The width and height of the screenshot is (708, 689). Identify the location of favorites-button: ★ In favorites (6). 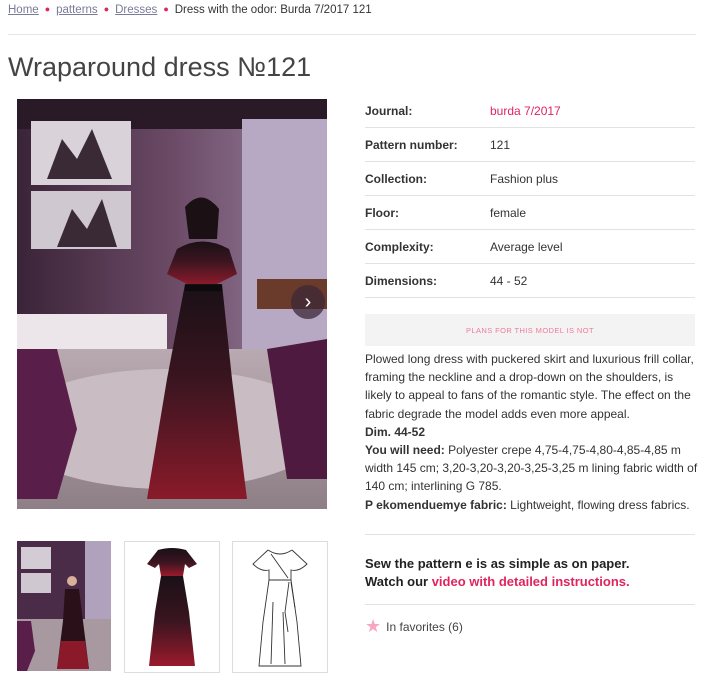
(414, 626).